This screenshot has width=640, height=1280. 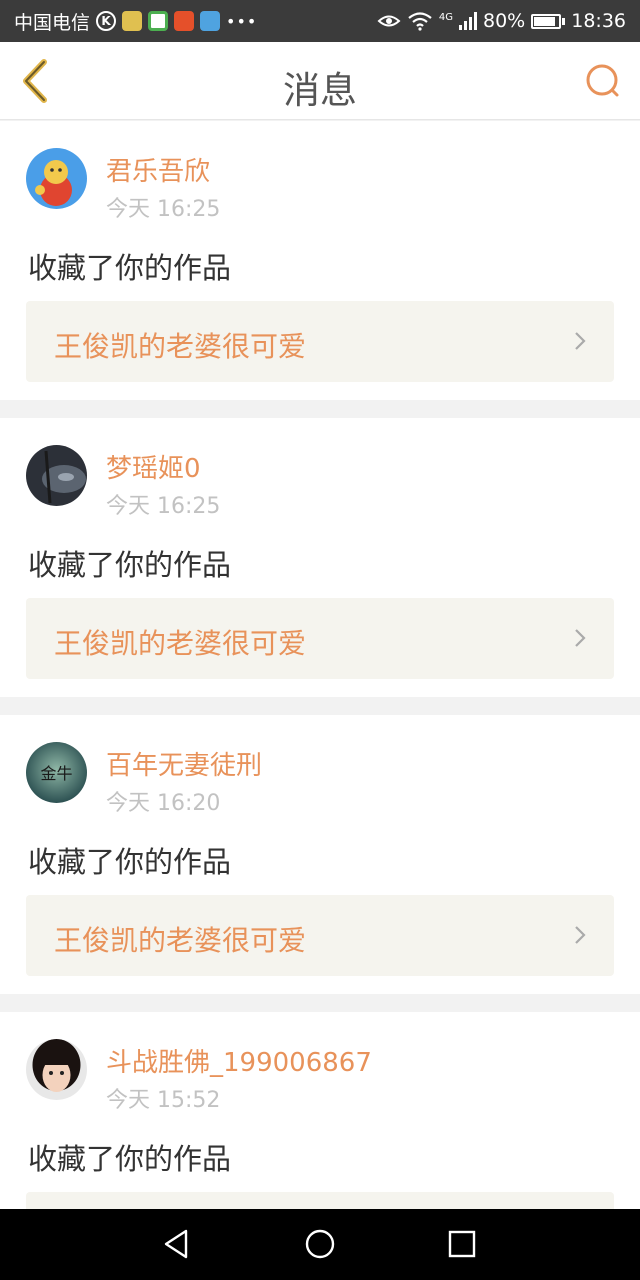 What do you see at coordinates (184, 21) in the screenshot?
I see `video-notification-icon` at bounding box center [184, 21].